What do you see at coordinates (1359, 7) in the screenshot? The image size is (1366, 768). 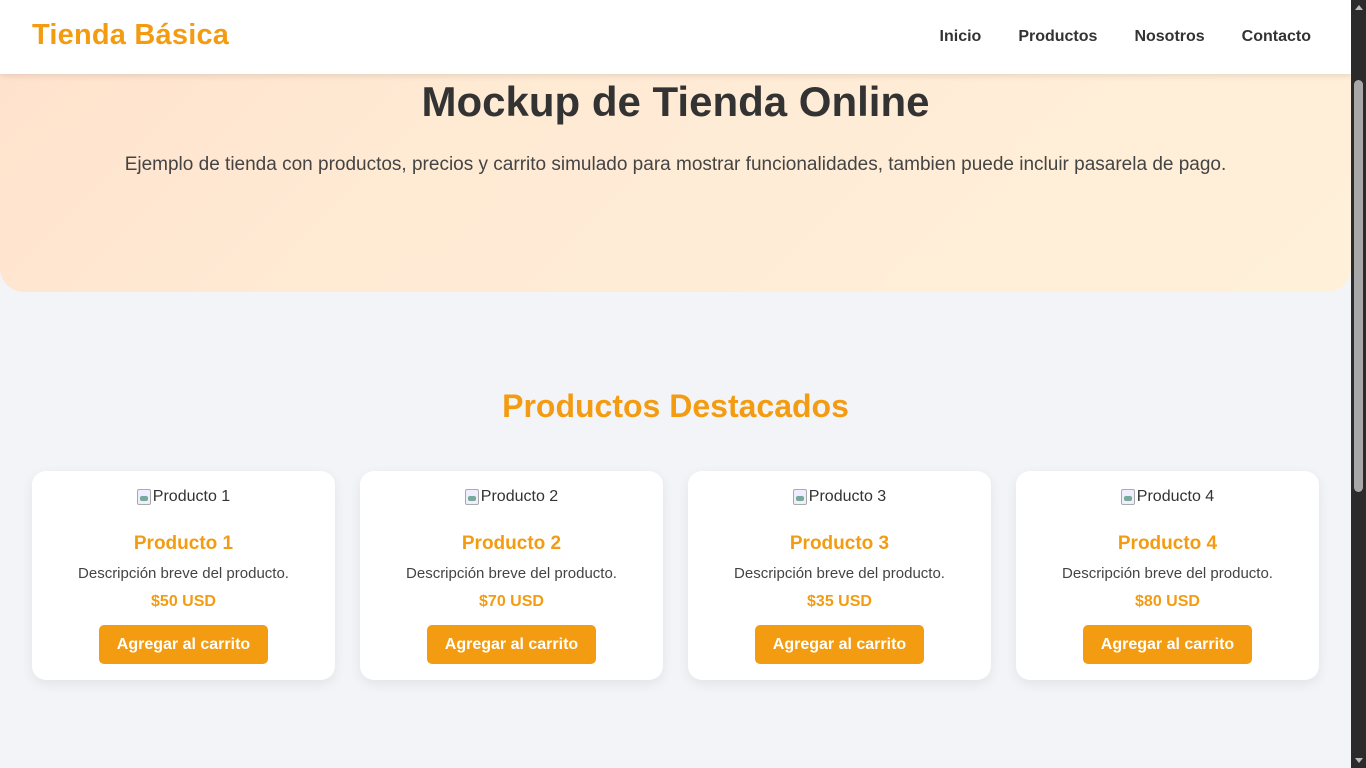 I see `scroll-up-arrow-icon` at bounding box center [1359, 7].